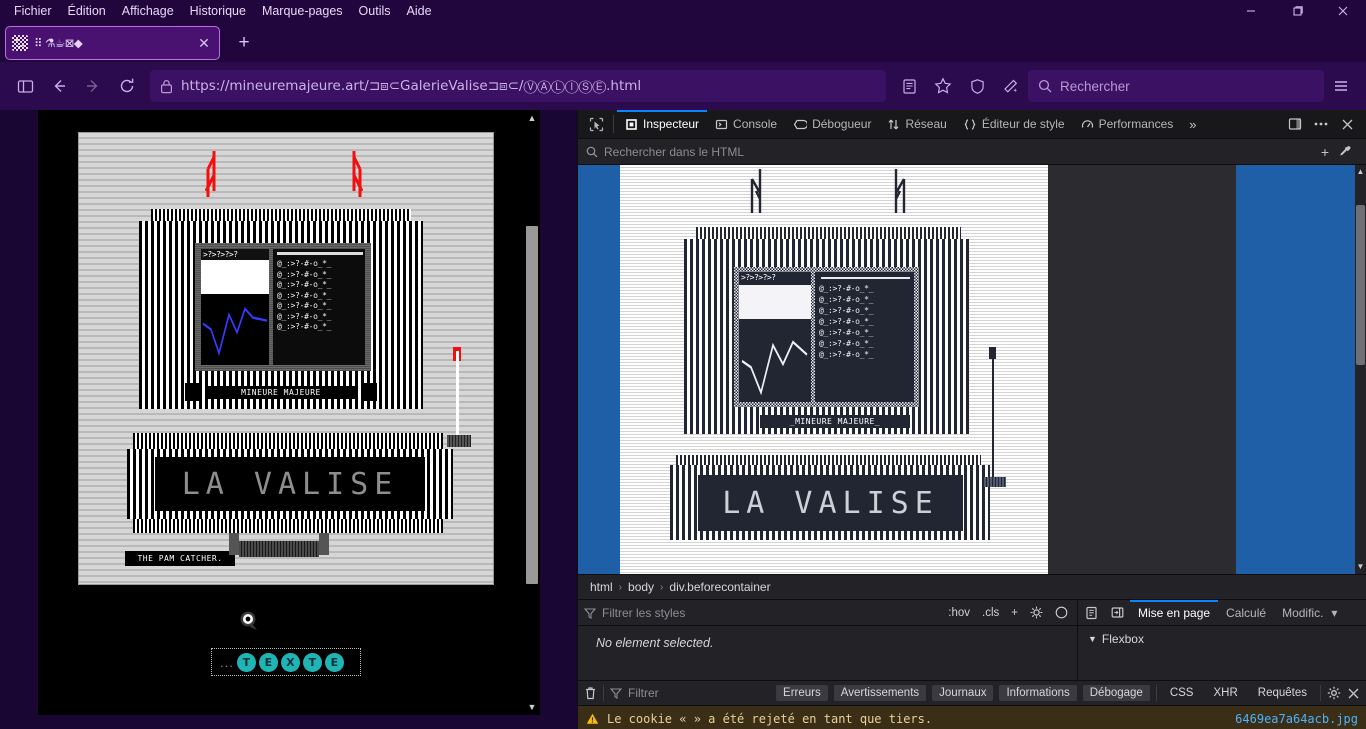 Image resolution: width=1366 pixels, height=729 pixels. Describe the element at coordinates (244, 44) in the screenshot. I see `new-tab-button: +` at that location.